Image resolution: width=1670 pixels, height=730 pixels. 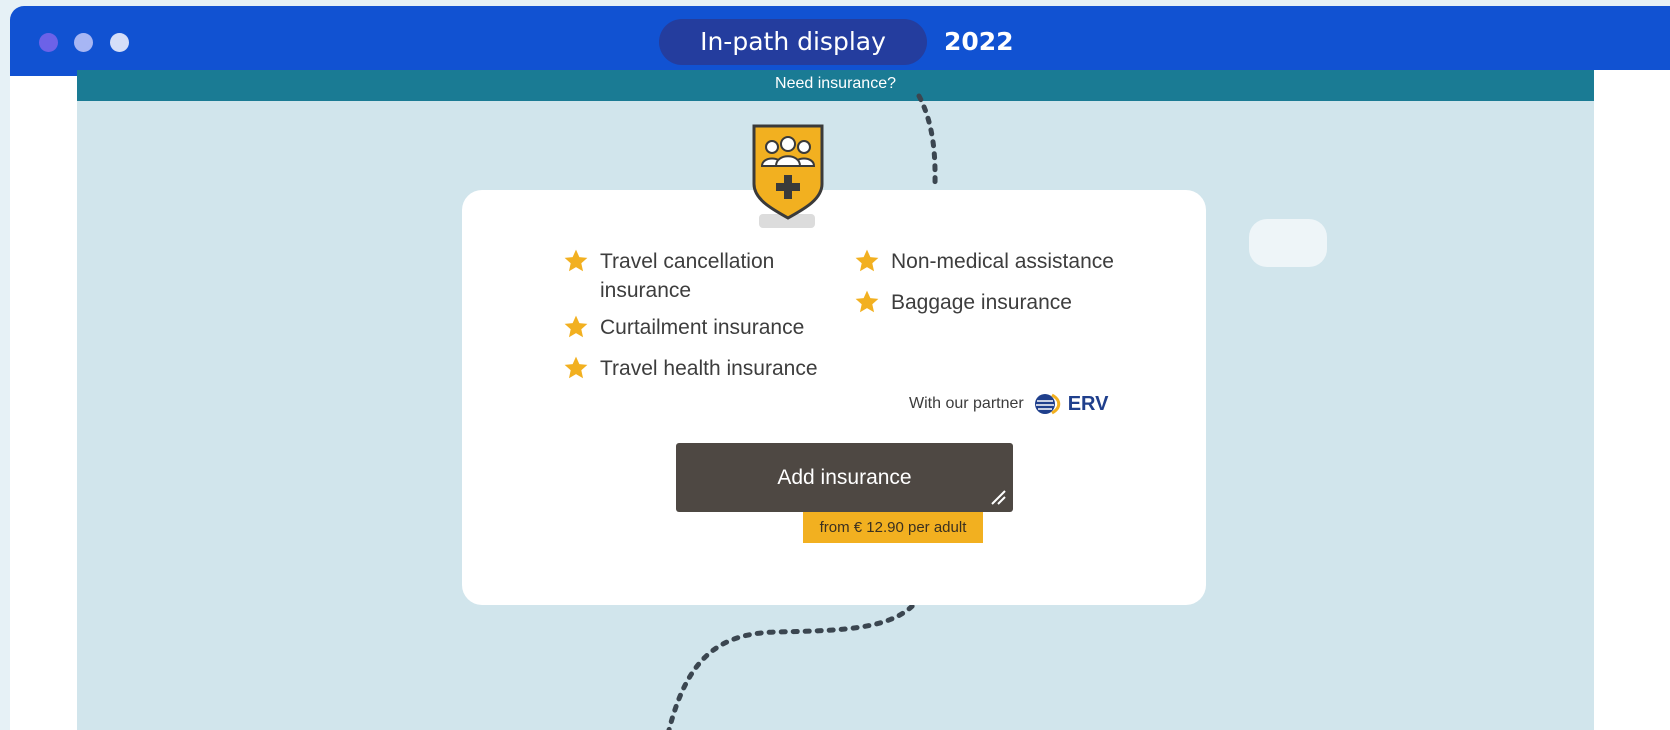 I want to click on feature-travel-health: Travel health insurance, so click(x=703, y=368).